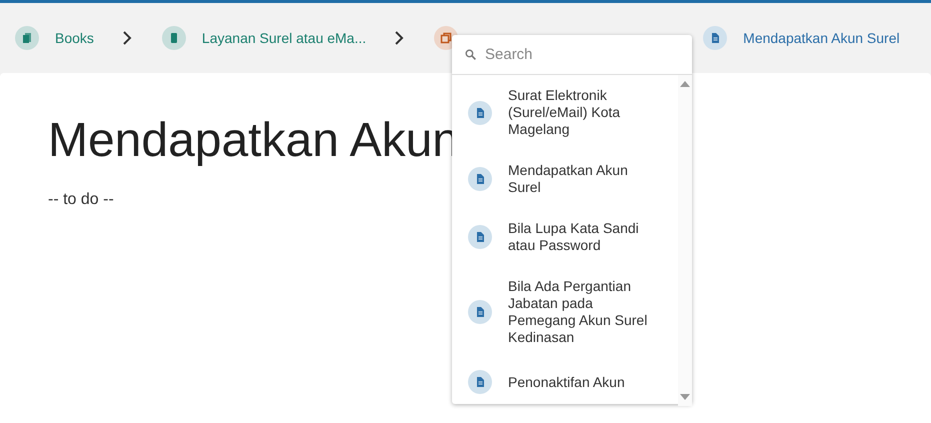 The height and width of the screenshot is (423, 931). What do you see at coordinates (685, 397) in the screenshot?
I see `scroll-down-icon` at bounding box center [685, 397].